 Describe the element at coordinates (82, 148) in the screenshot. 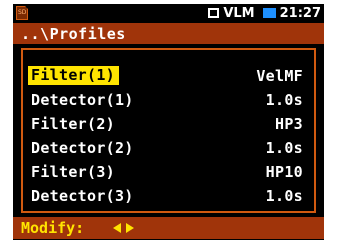

I see `list-item-label: Detector(2)` at that location.